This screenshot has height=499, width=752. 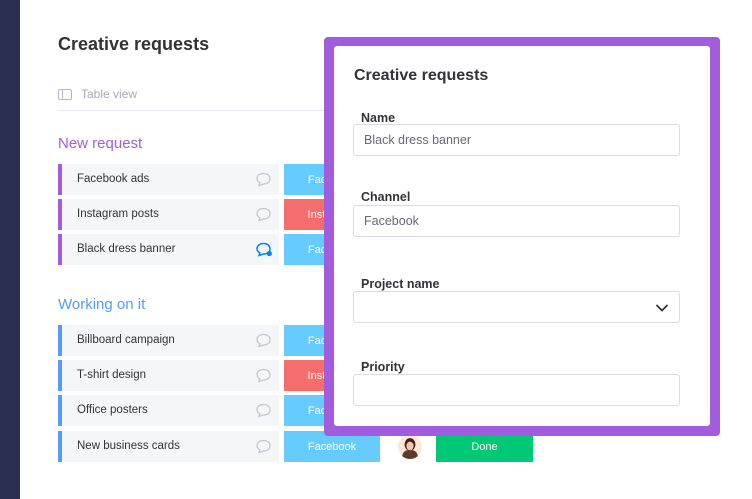 I want to click on item-name: Office posters, so click(x=112, y=410).